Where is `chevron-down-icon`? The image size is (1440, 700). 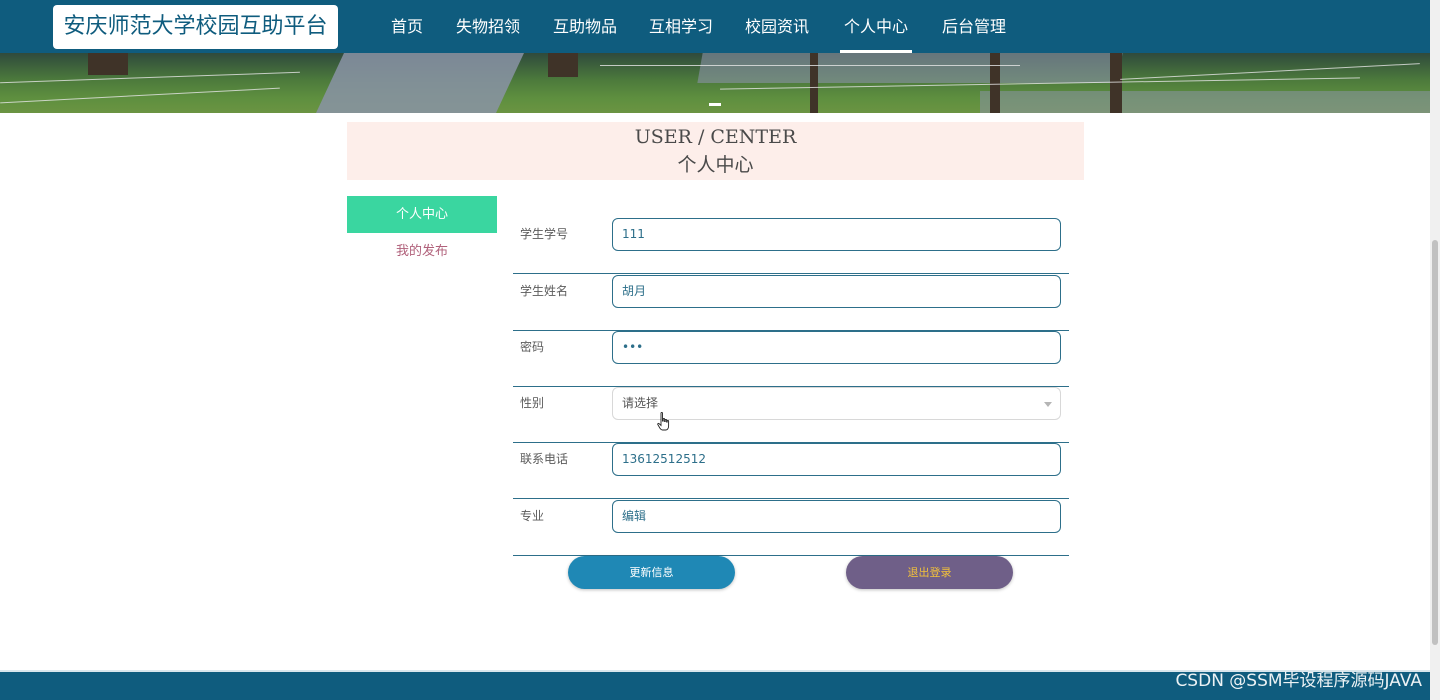 chevron-down-icon is located at coordinates (1048, 404).